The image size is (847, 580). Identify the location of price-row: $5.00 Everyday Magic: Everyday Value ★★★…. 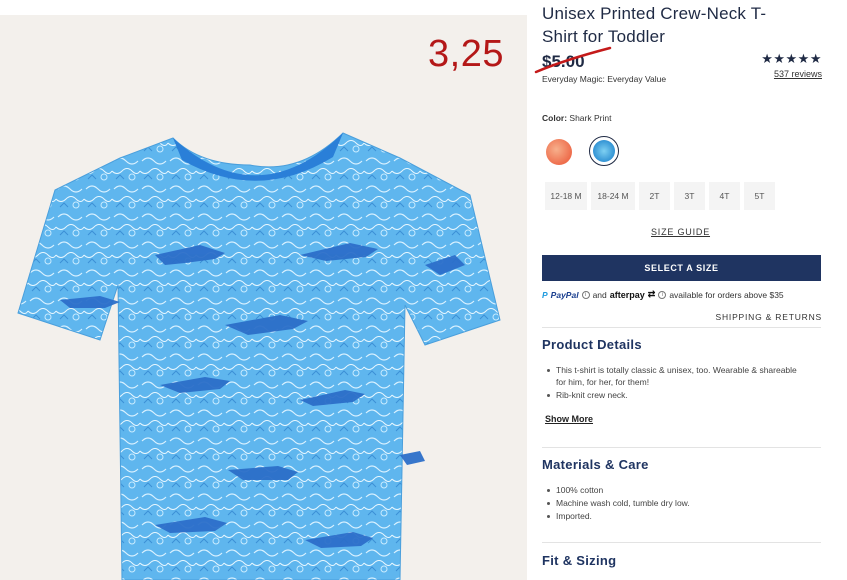
(678, 69).